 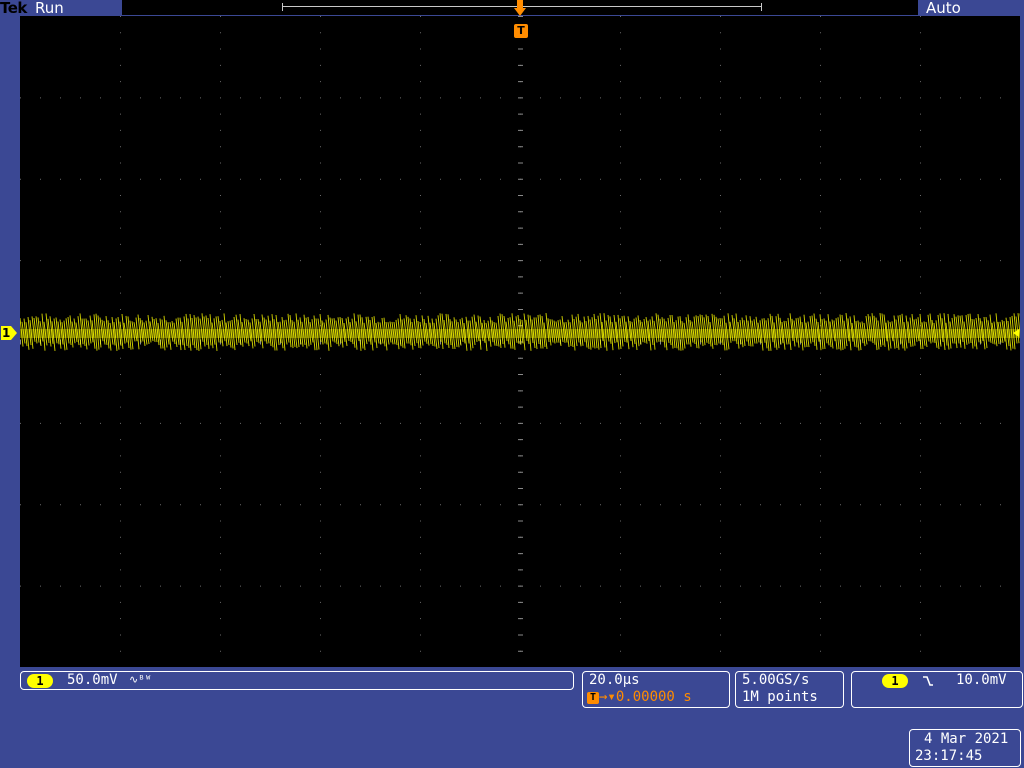 What do you see at coordinates (937, 689) in the screenshot?
I see `trigger-readout: 1 10.0mV` at bounding box center [937, 689].